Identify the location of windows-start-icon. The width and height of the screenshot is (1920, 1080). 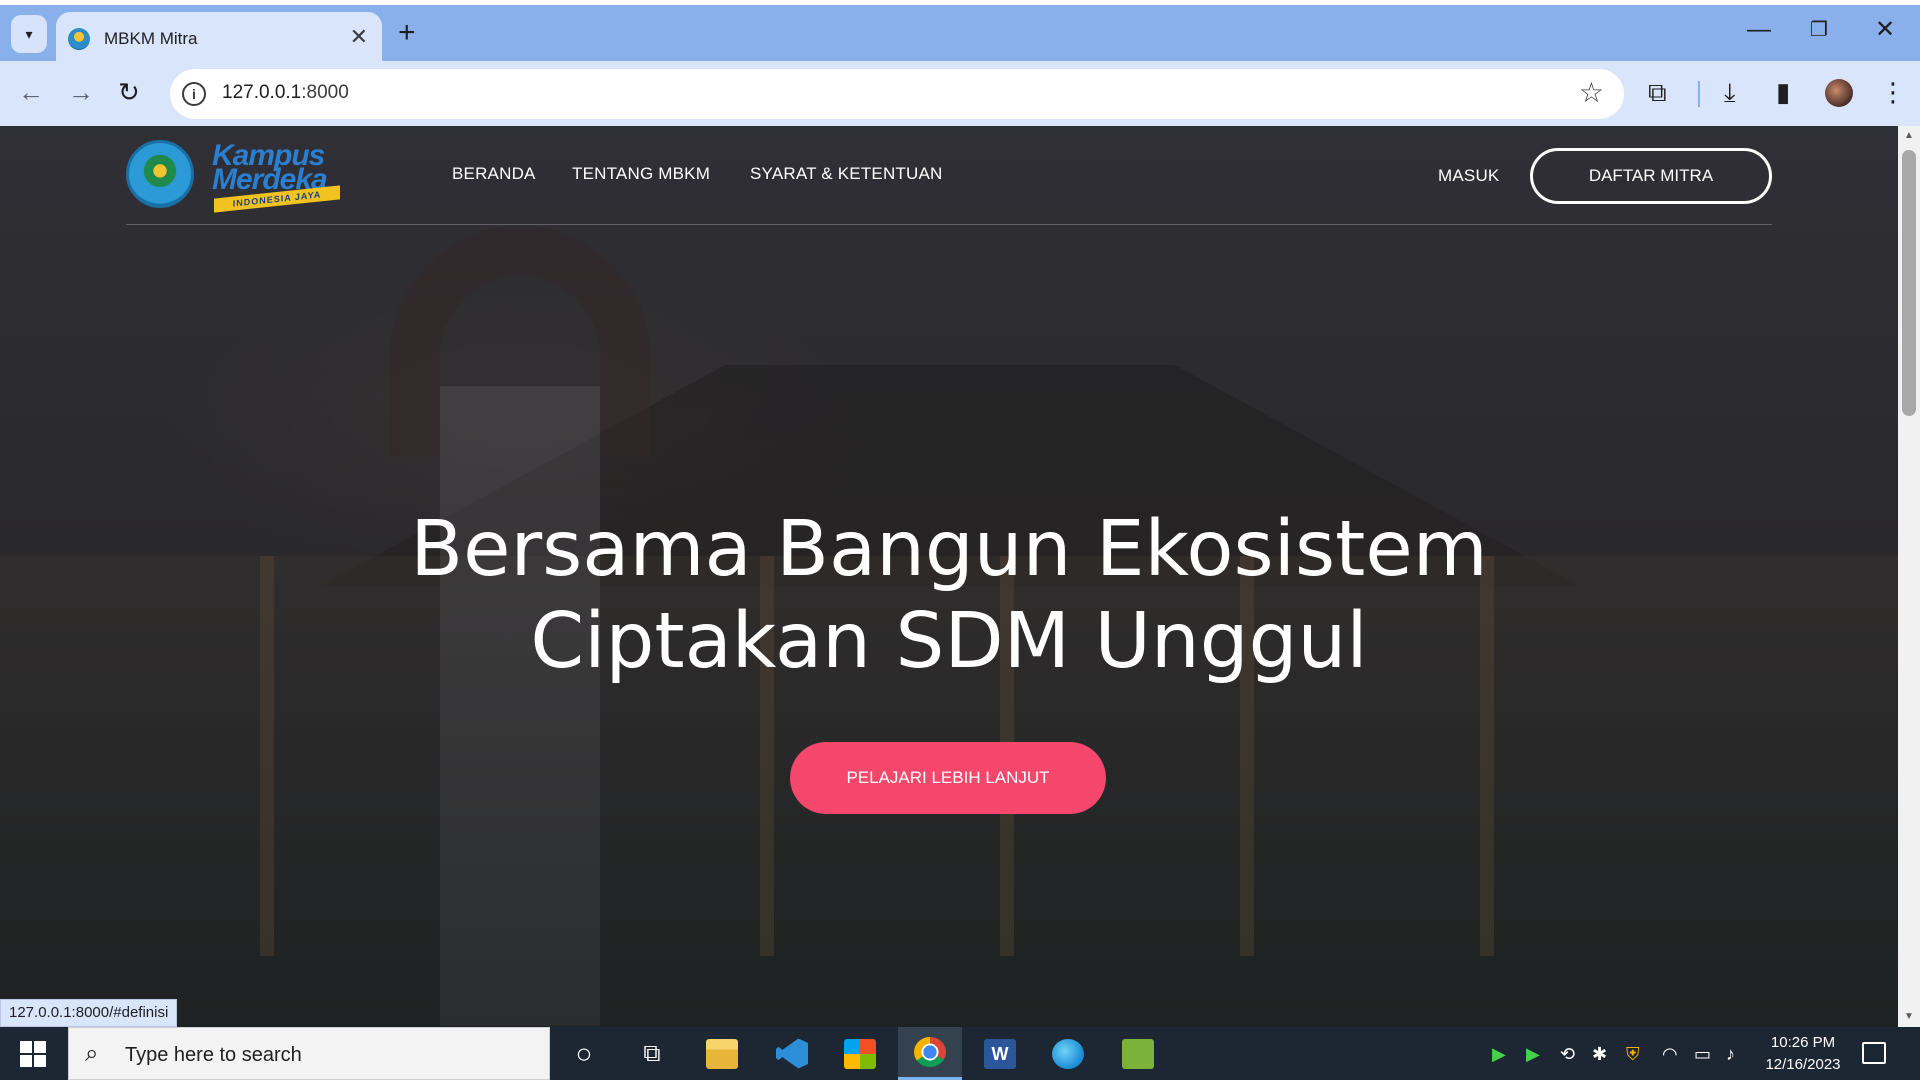
(33, 1054).